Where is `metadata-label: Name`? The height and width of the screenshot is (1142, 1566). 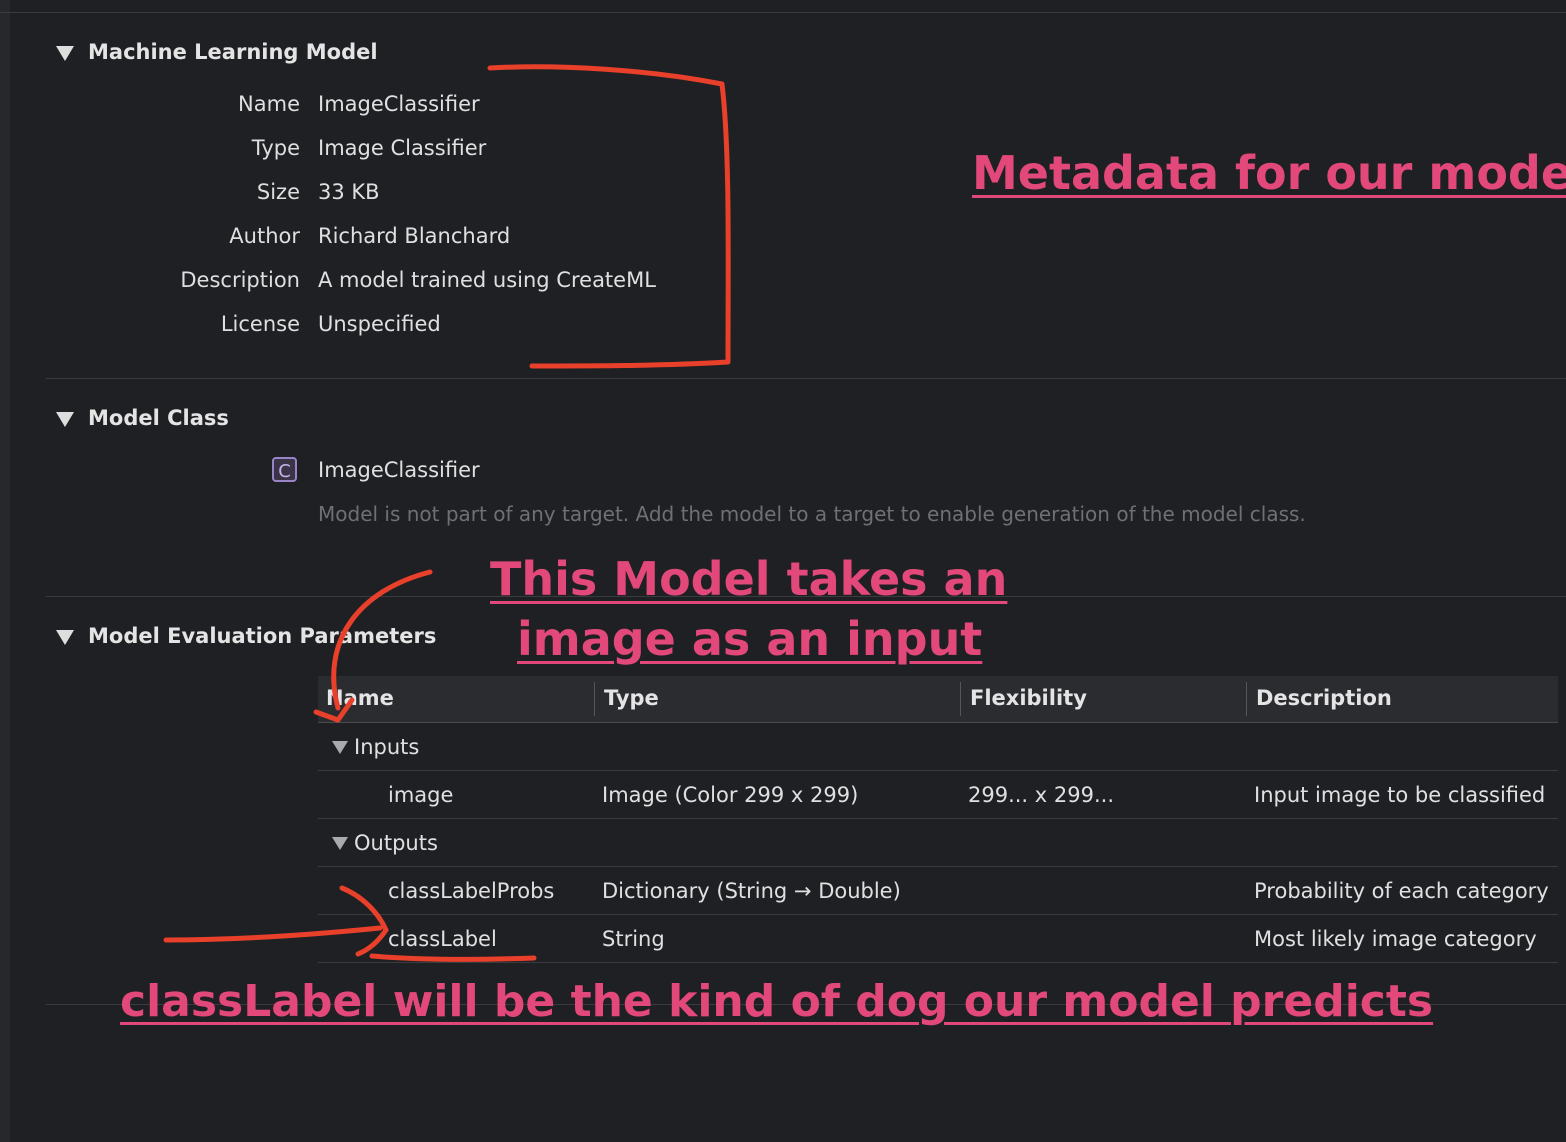
metadata-label: Name is located at coordinates (269, 104).